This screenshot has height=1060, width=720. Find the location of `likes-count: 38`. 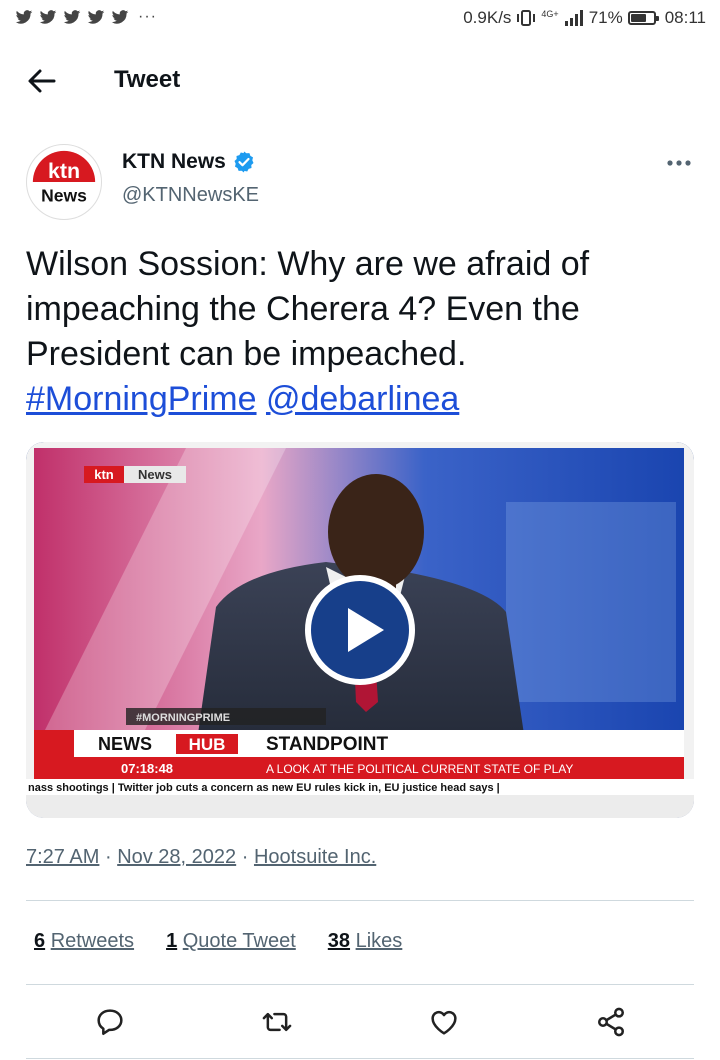

likes-count: 38 is located at coordinates (339, 941).